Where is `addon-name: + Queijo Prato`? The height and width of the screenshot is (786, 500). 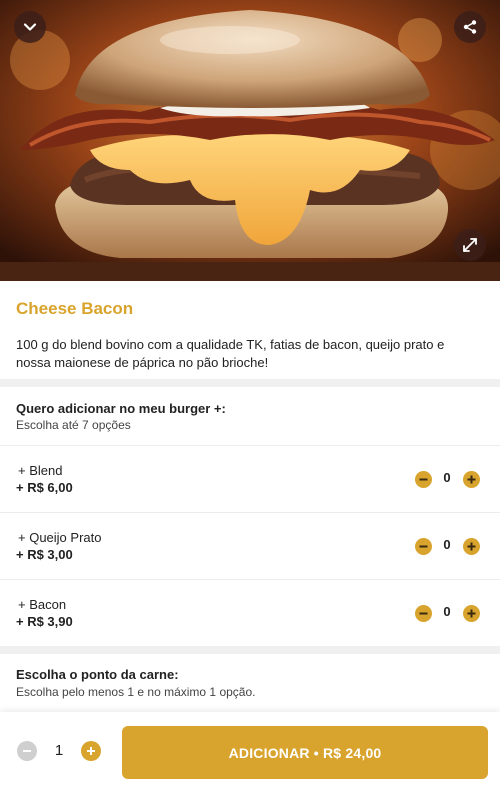
addon-name: + Queijo Prato is located at coordinates (60, 537).